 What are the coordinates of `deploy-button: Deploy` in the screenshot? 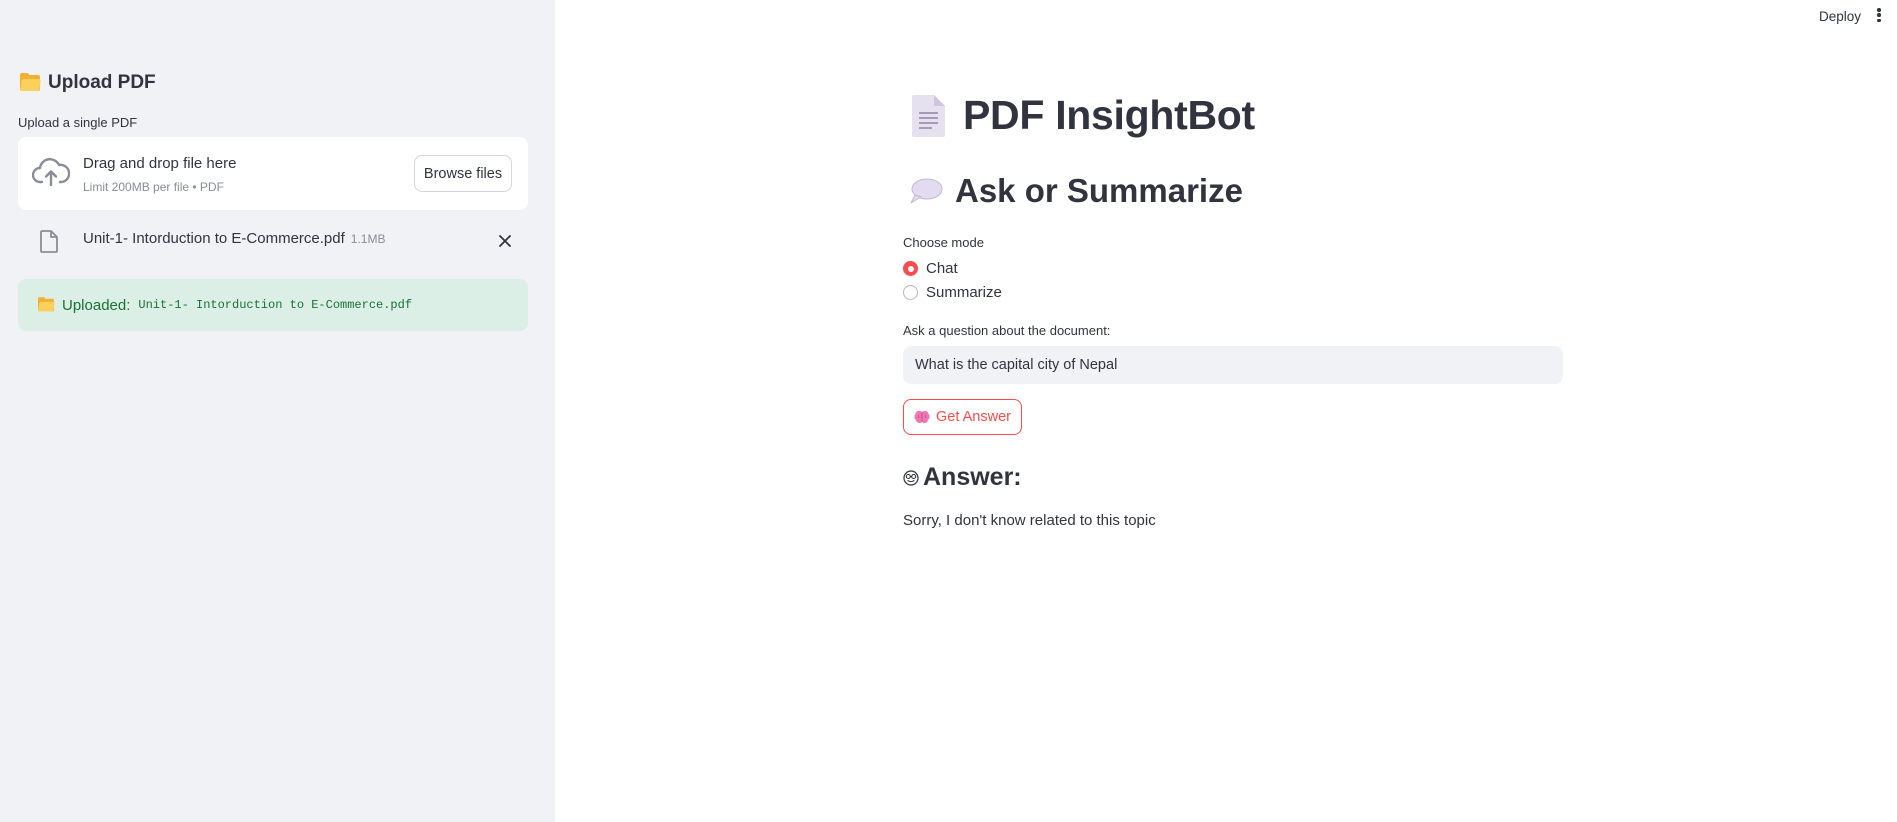 It's located at (1840, 16).